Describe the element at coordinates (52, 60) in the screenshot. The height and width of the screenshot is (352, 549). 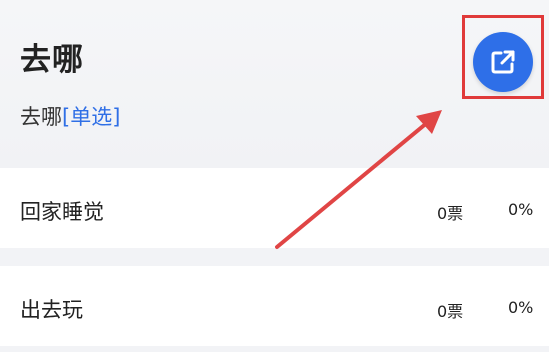
I see `poll-title: 去哪` at that location.